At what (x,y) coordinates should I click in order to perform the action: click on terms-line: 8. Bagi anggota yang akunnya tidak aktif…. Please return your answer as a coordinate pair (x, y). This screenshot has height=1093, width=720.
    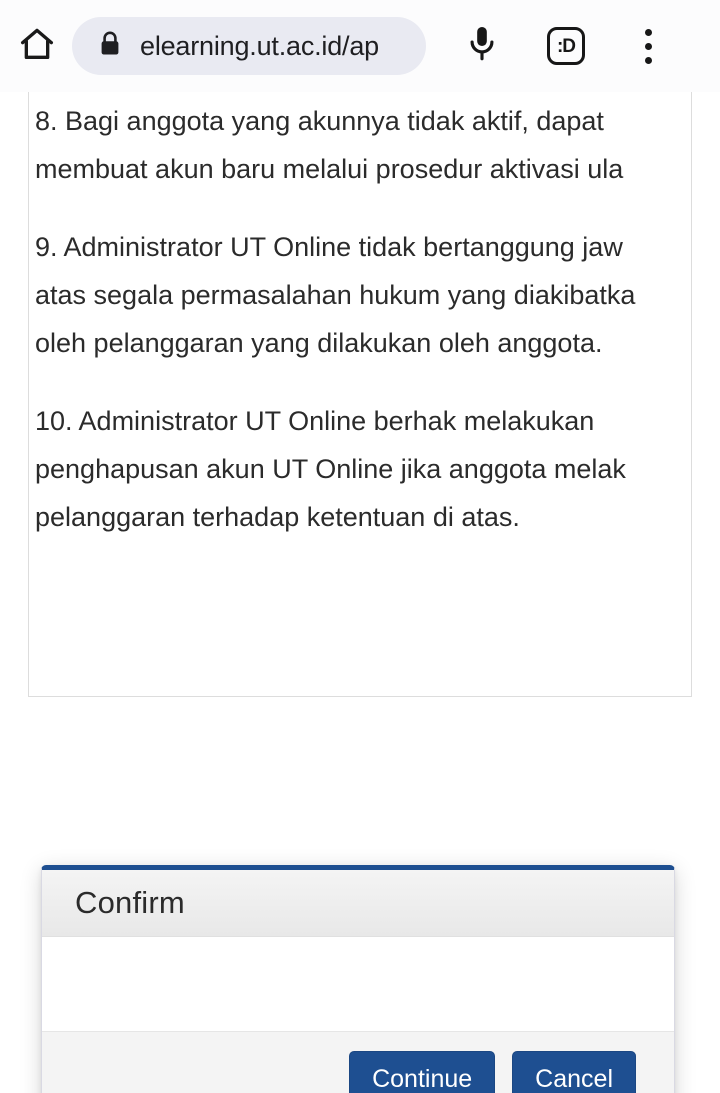
    Looking at the image, I should click on (319, 121).